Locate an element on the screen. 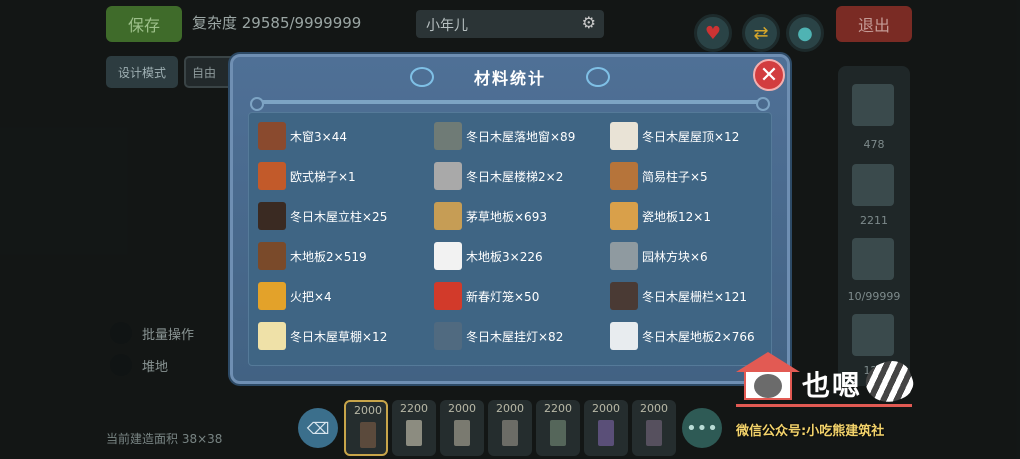  thatch-floor-icon is located at coordinates (448, 216).